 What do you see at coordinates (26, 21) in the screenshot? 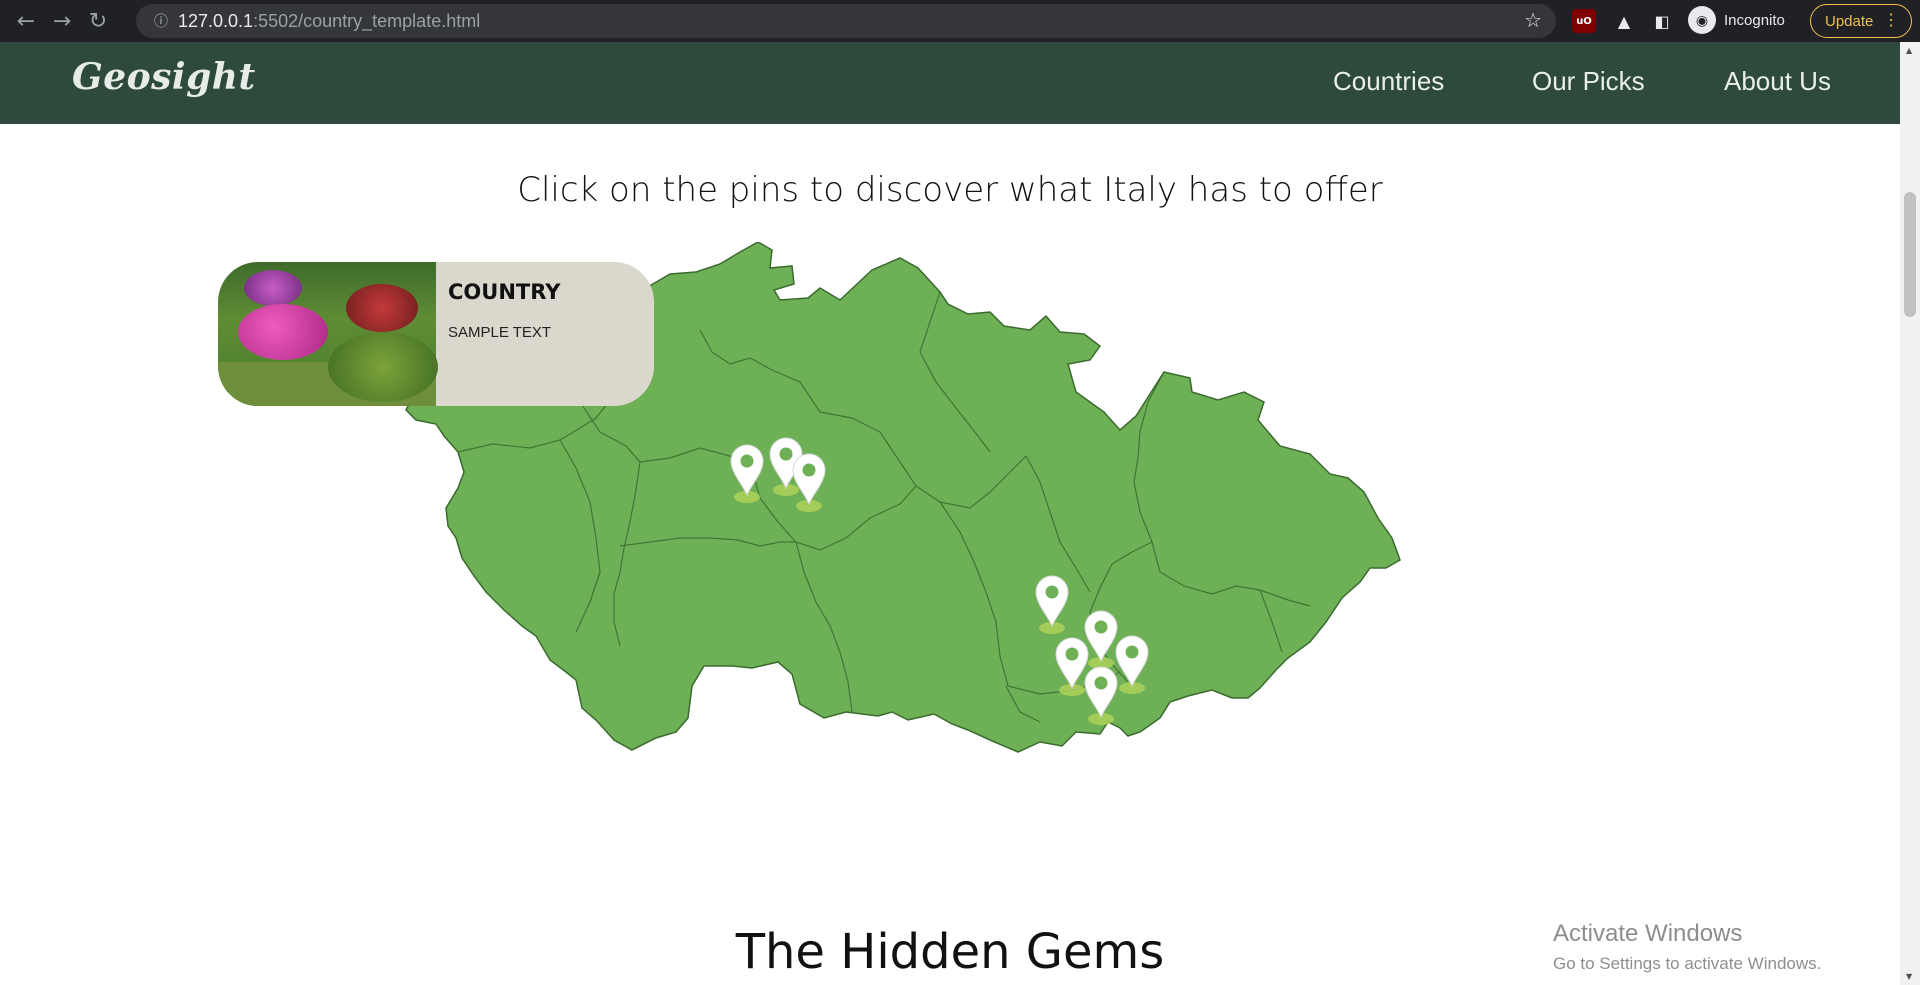
I see `back-arrow-icon: ←` at bounding box center [26, 21].